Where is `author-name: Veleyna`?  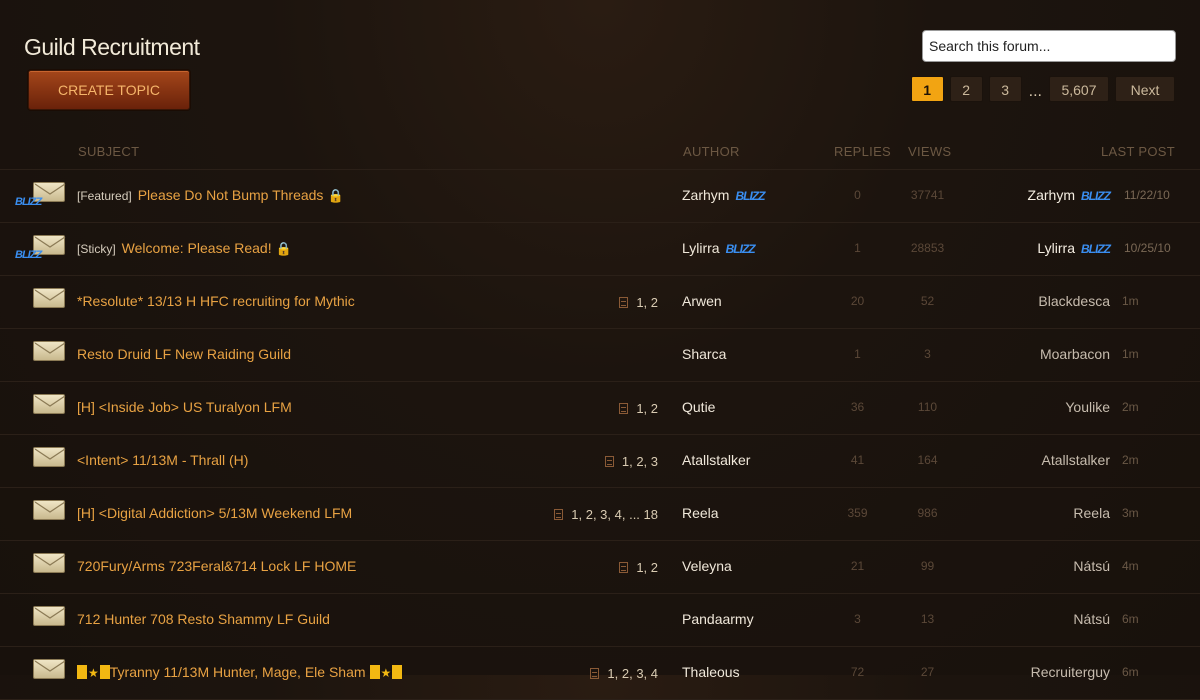 author-name: Veleyna is located at coordinates (707, 566).